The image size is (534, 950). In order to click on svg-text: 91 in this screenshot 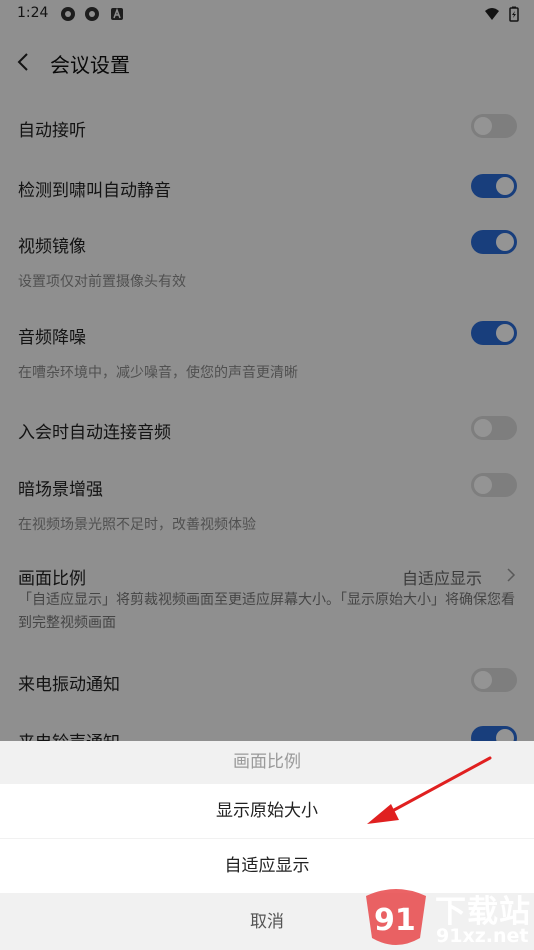, I will do `click(395, 920)`.